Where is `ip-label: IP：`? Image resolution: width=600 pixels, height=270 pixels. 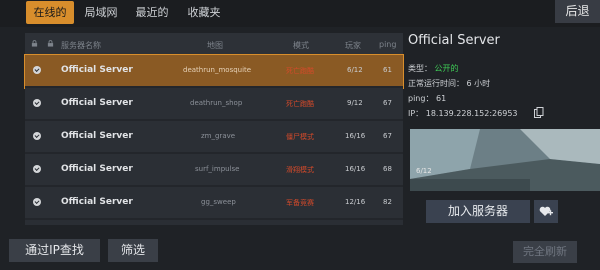 ip-label: IP： is located at coordinates (416, 113).